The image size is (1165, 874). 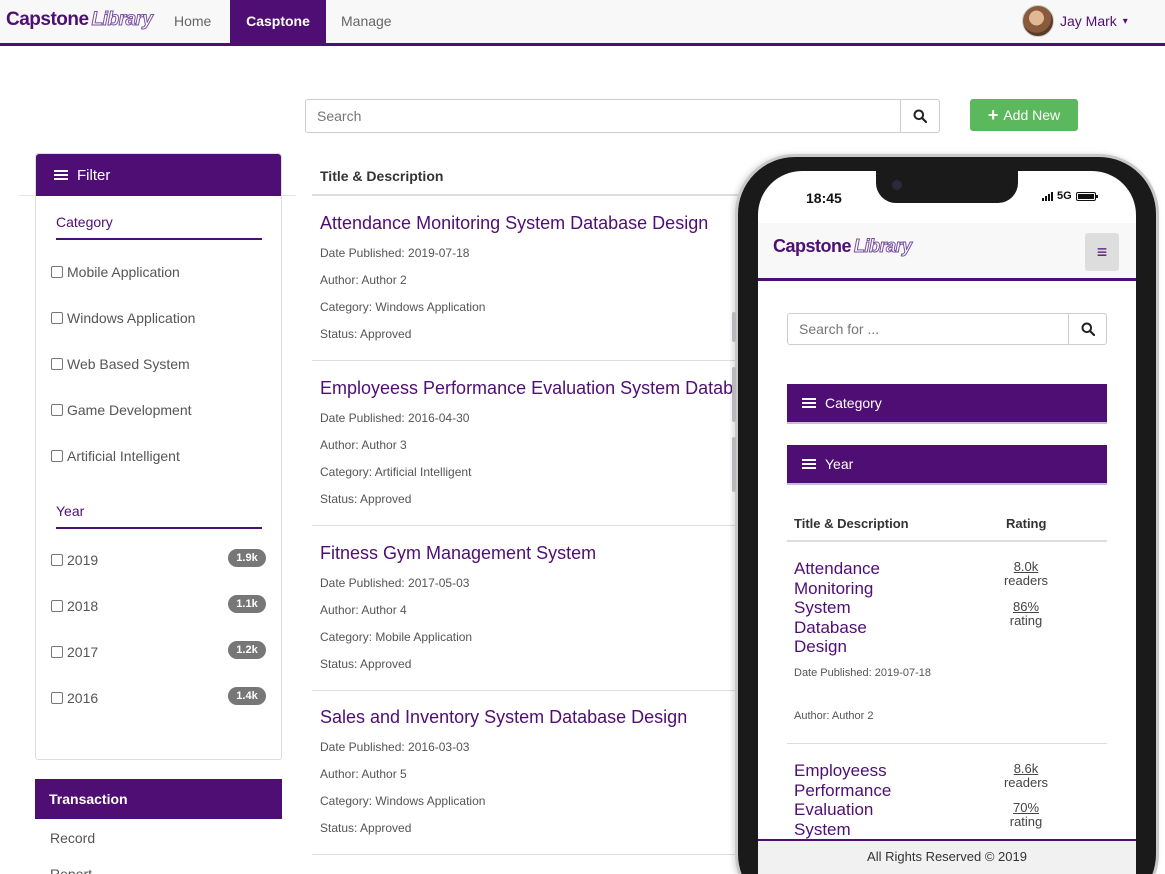 What do you see at coordinates (1088, 21) in the screenshot?
I see `user-name: Jay Mark` at bounding box center [1088, 21].